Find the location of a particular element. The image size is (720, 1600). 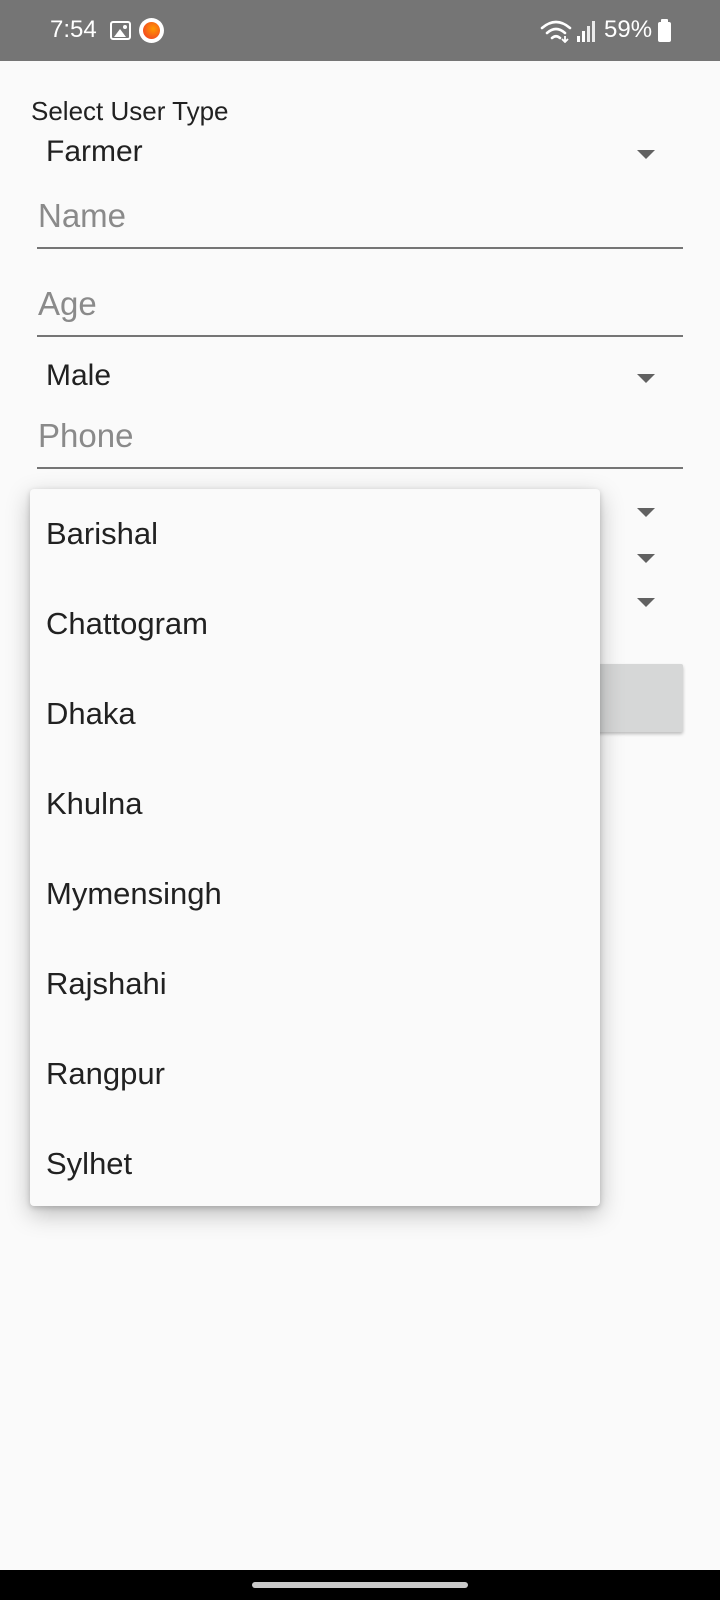

dropdown-item-dhaka: Dhaka is located at coordinates (315, 714).